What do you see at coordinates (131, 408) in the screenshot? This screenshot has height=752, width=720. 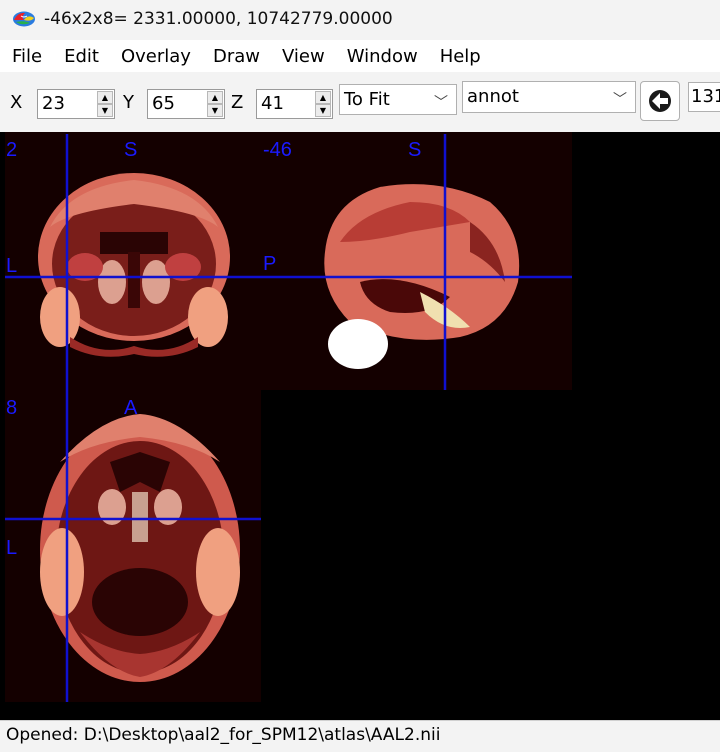 I see `axial-top-label: A` at bounding box center [131, 408].